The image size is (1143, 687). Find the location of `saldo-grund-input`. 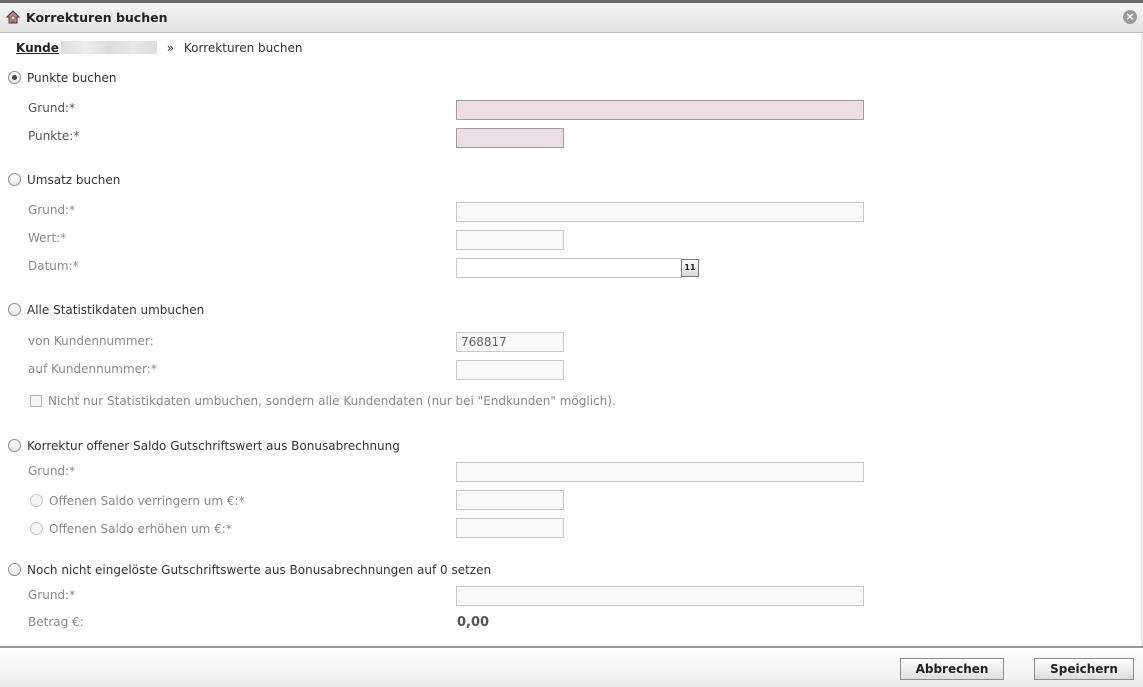

saldo-grund-input is located at coordinates (660, 472).